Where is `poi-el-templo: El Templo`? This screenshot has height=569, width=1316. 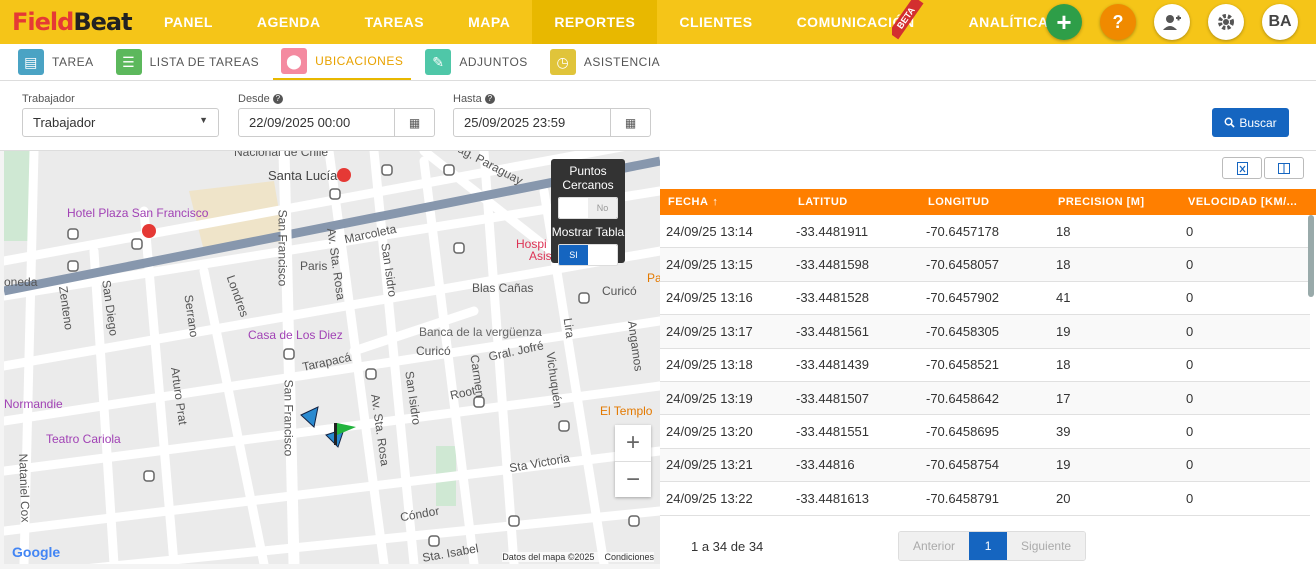 poi-el-templo: El Templo is located at coordinates (626, 411).